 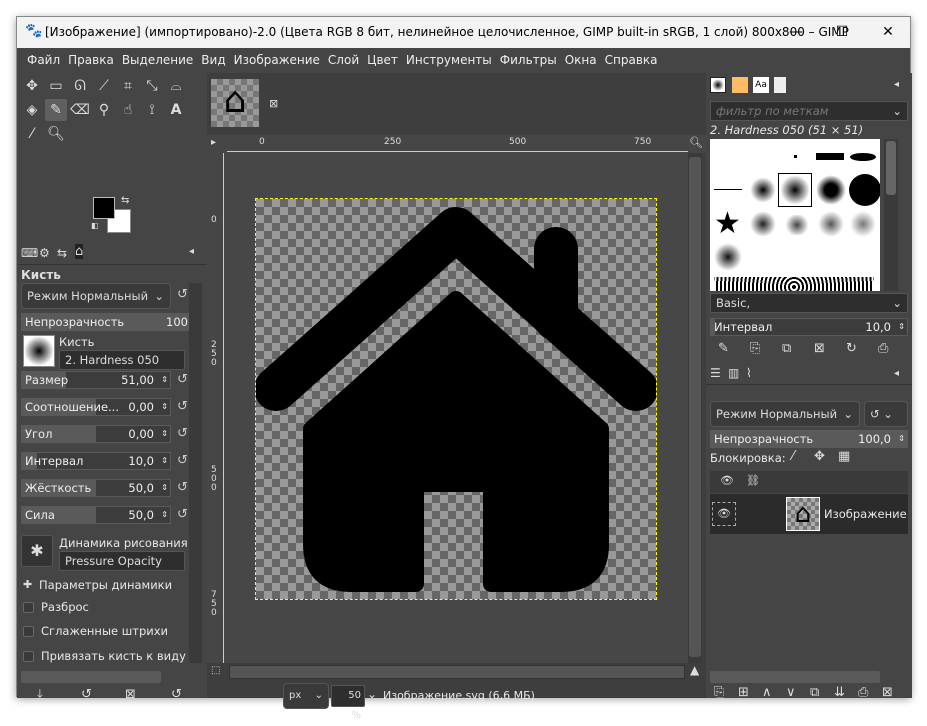 I want to click on menu-windows: Окна, so click(x=581, y=60).